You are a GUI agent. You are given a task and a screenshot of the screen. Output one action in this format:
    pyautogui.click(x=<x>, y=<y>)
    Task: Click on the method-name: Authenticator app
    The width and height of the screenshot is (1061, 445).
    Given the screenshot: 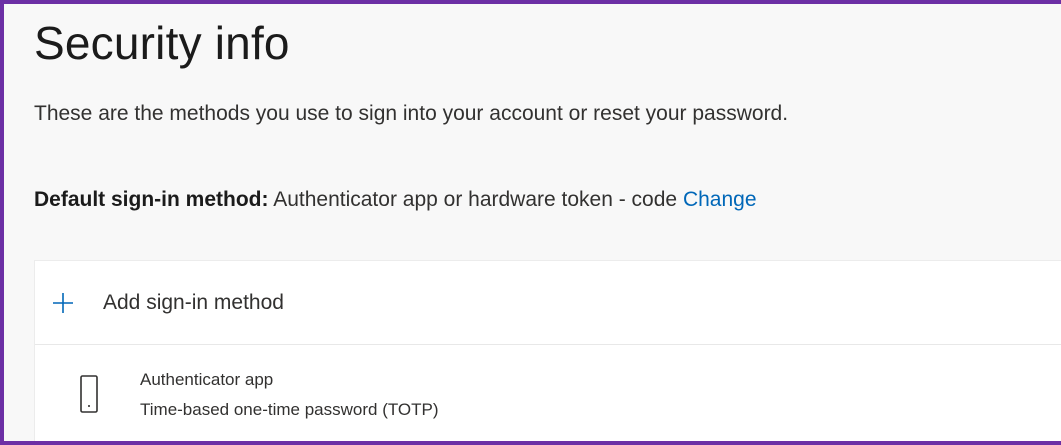 What is the action you would take?
    pyautogui.click(x=207, y=379)
    